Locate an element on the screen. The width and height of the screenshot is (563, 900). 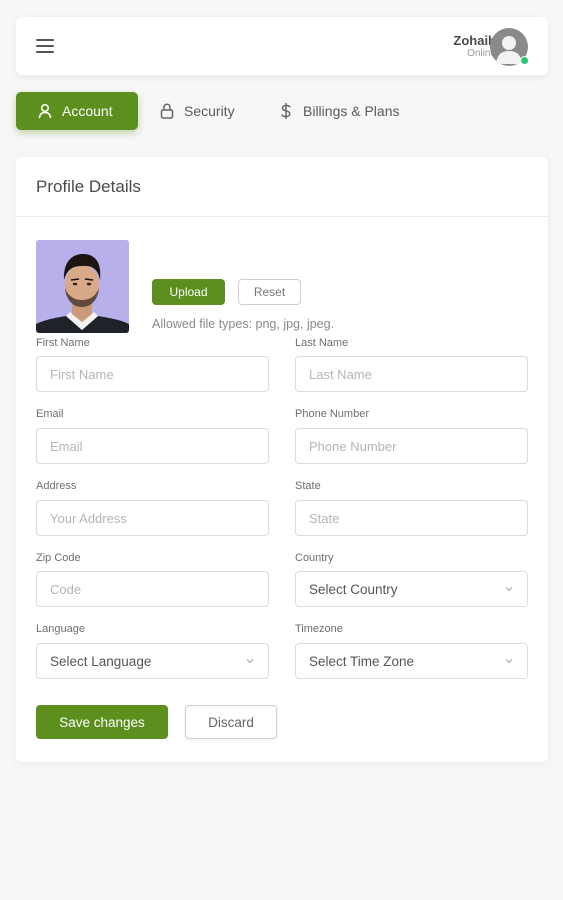
country-select-value: Select Country is located at coordinates (353, 589).